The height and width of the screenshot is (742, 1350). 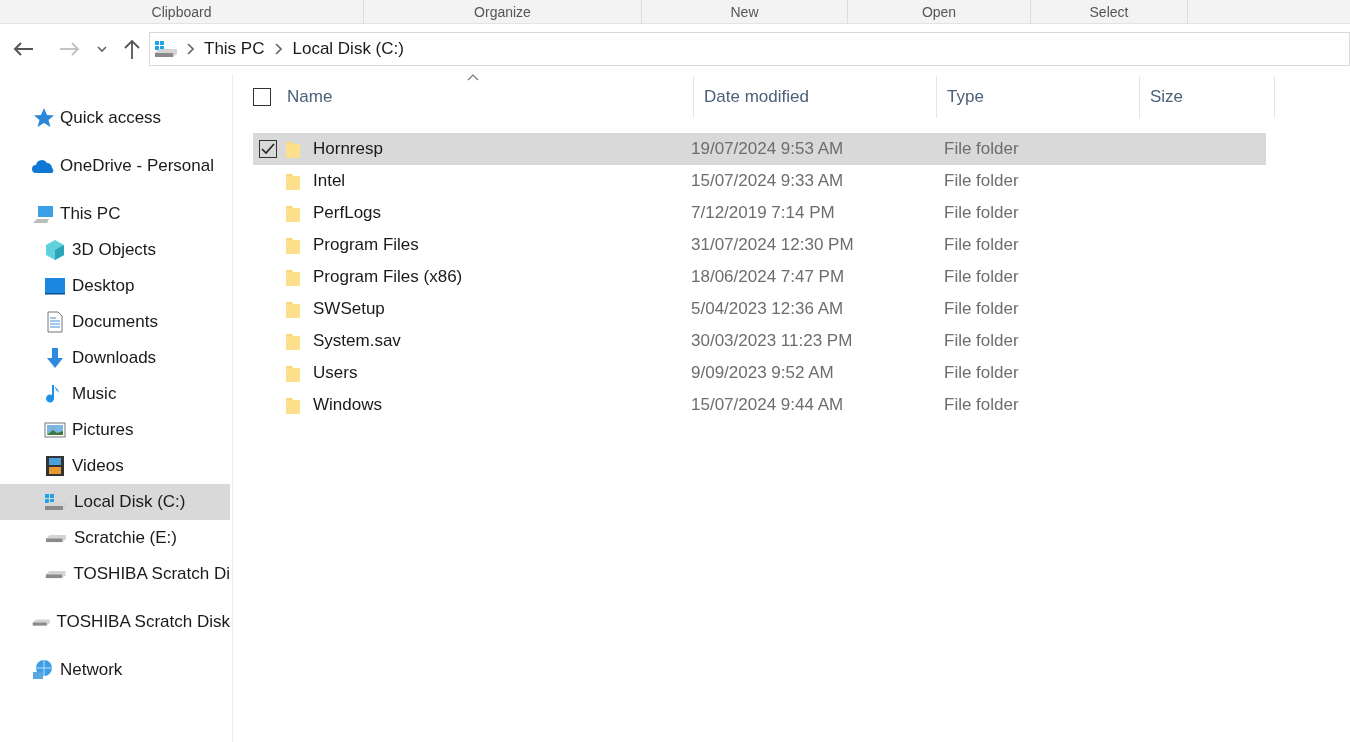 I want to click on nav-item: Local Disk (C:), so click(x=115, y=502).